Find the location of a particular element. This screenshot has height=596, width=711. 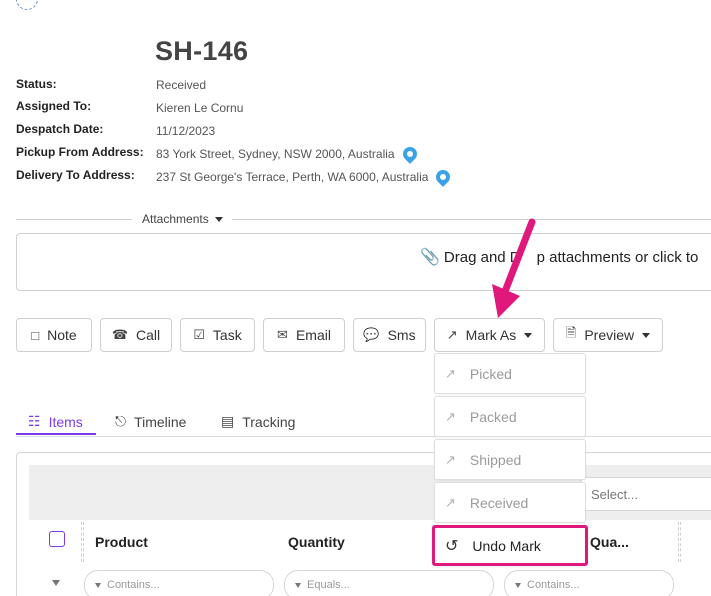

mark-shipped-label: Shipped is located at coordinates (495, 459).